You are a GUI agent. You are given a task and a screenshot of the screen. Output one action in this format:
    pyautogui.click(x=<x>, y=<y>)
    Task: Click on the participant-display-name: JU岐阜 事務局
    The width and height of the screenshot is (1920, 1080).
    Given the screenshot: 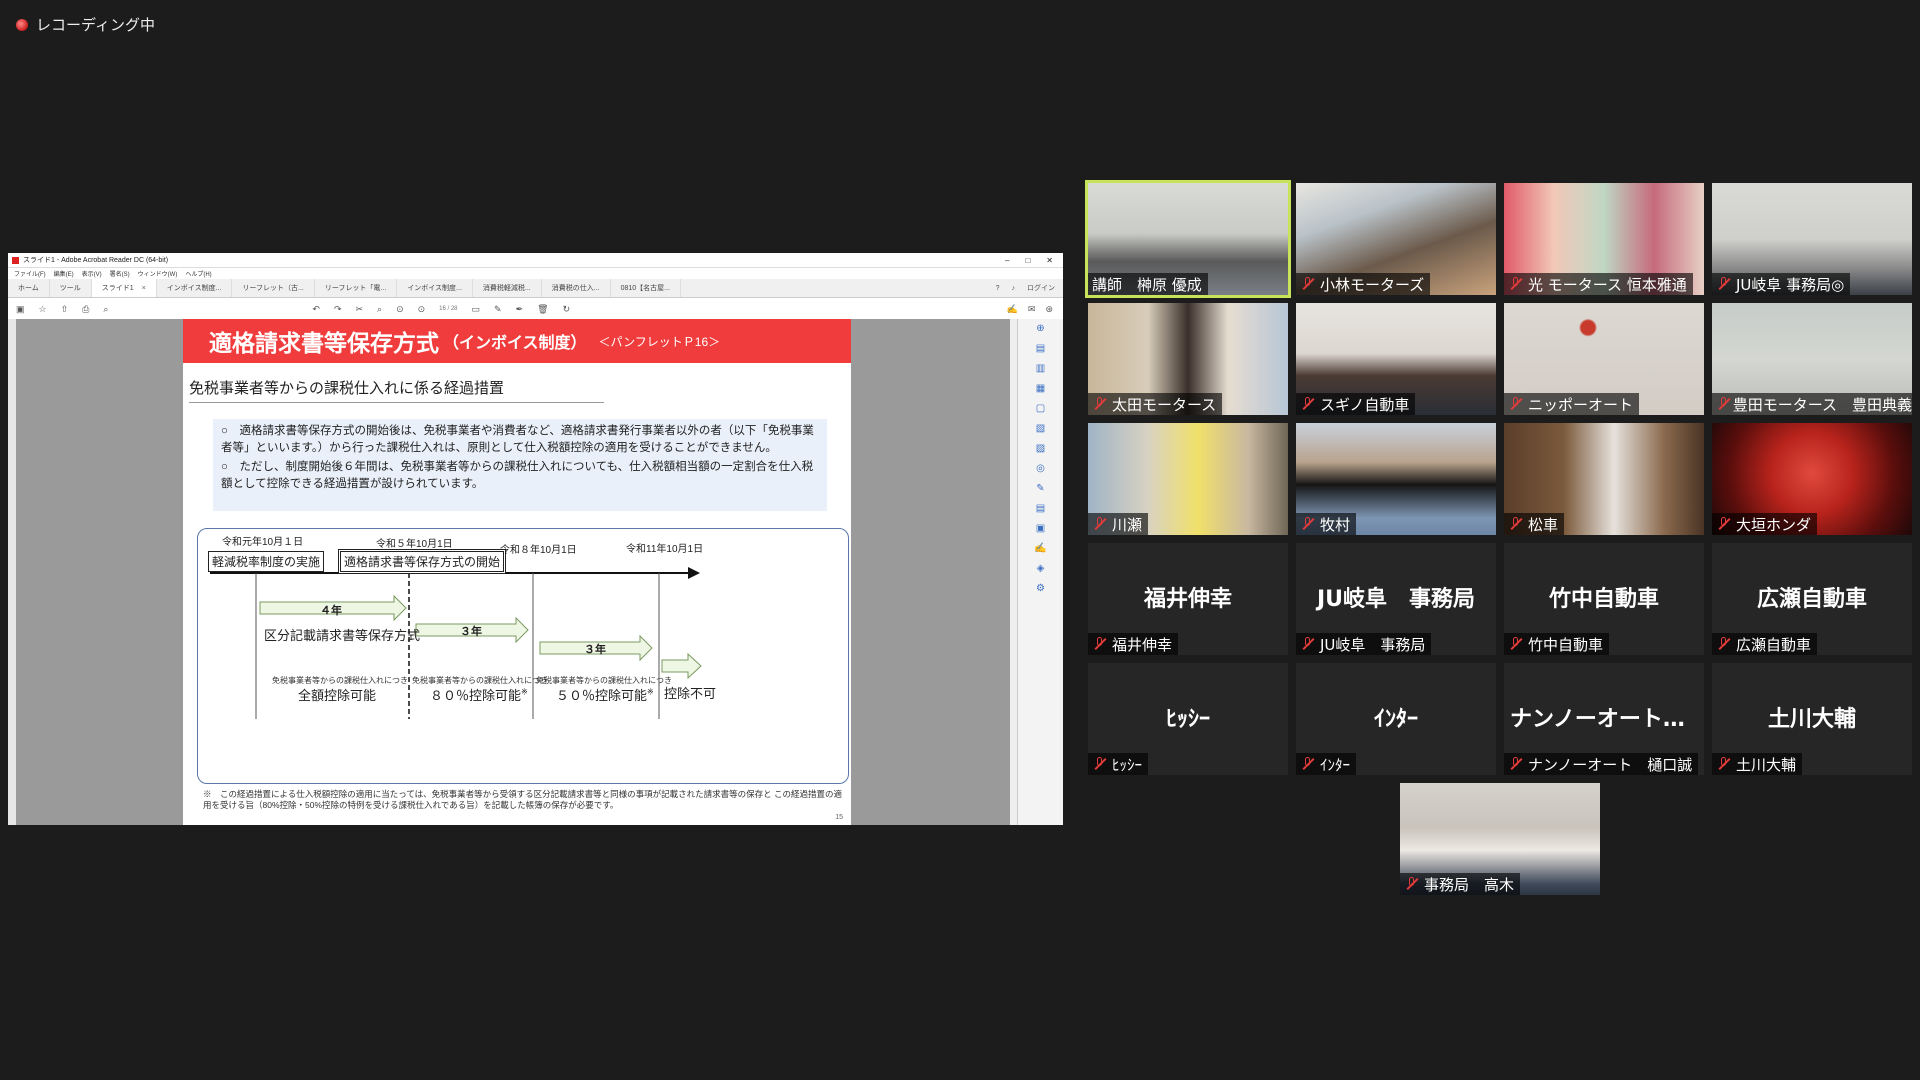 What is the action you would take?
    pyautogui.click(x=1396, y=599)
    